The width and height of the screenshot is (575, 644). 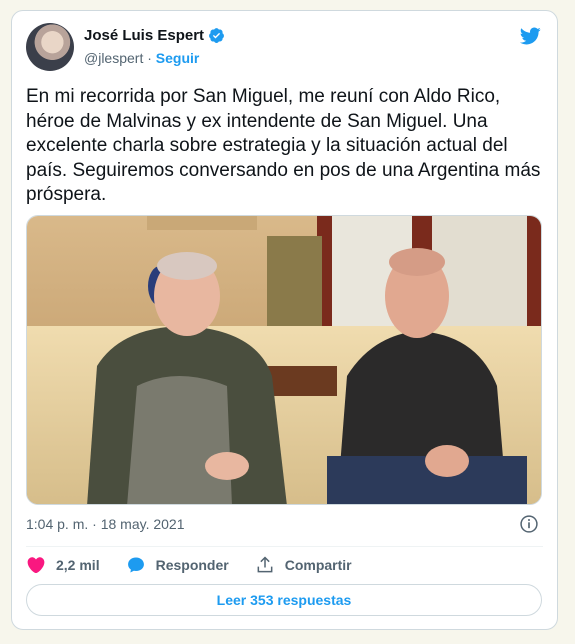 I want to click on tweet-timestamp: 1:04 p. m. · 18 may. 2021, so click(x=105, y=524).